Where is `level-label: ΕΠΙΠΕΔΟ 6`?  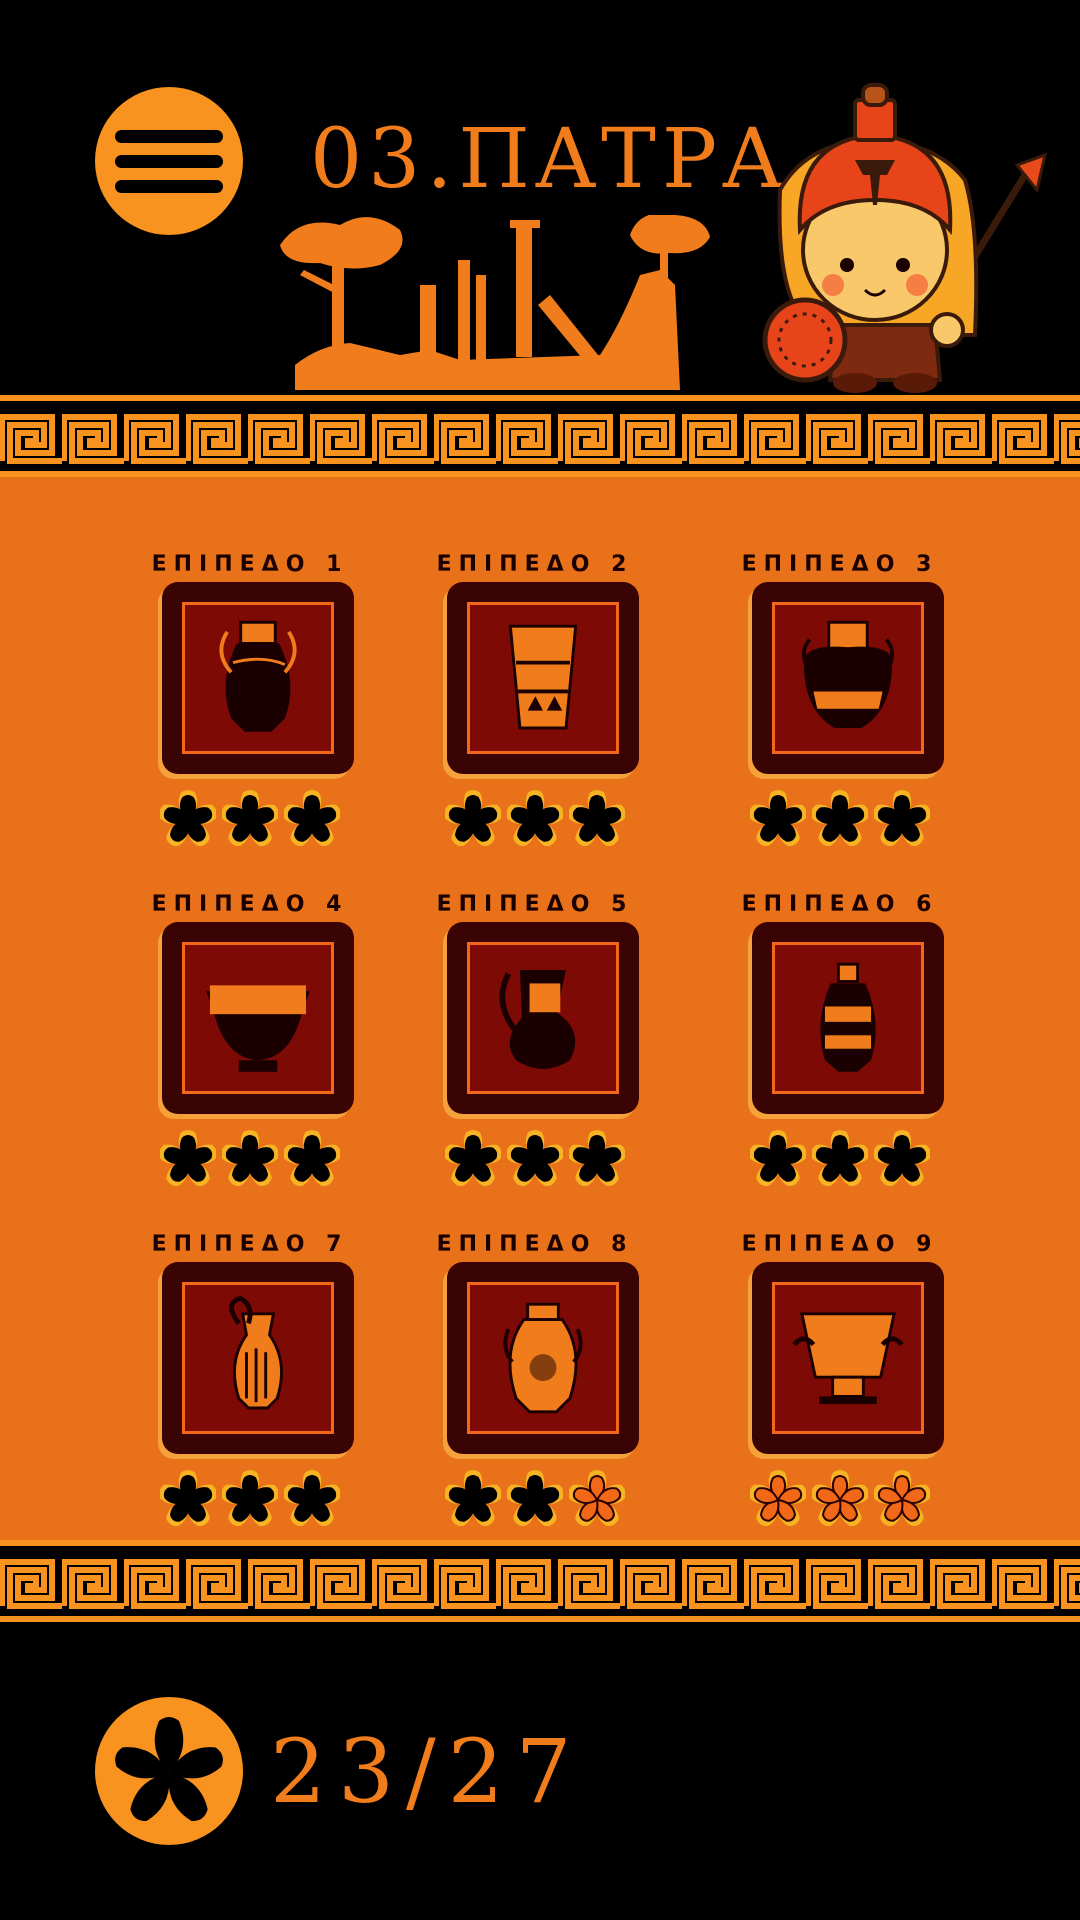
level-label: ΕΠΙΠΕΔΟ 6 is located at coordinates (840, 904).